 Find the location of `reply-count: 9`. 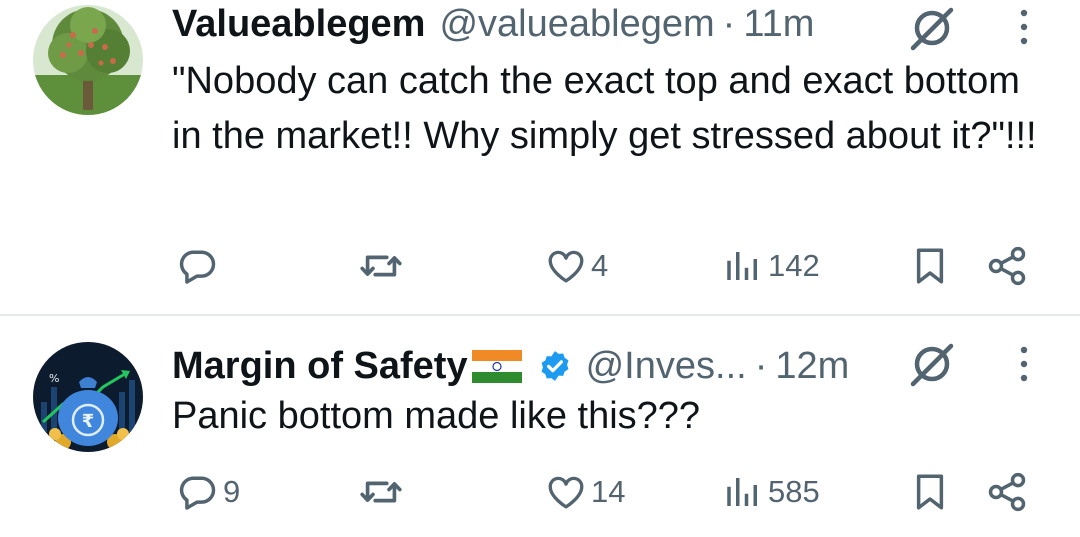

reply-count: 9 is located at coordinates (232, 491).